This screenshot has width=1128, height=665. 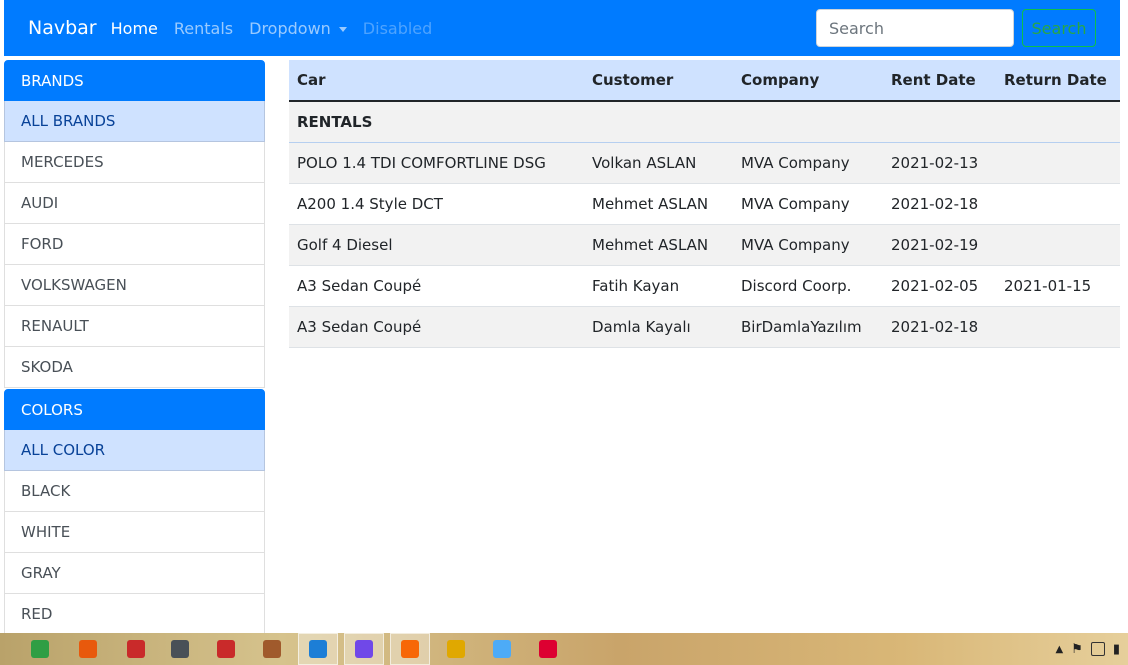 I want to click on cell-car: Golf 4 Diesel, so click(x=436, y=245).